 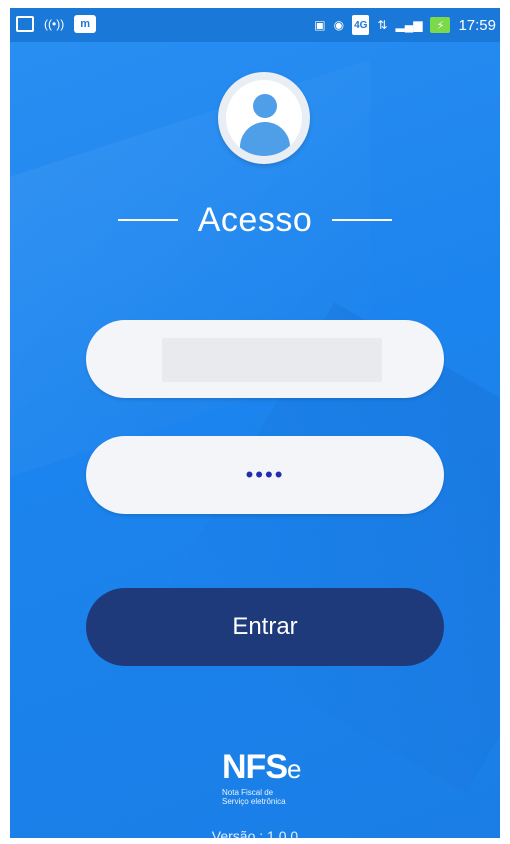 I want to click on app-version: Versão : 1.0.0, so click(x=255, y=833).